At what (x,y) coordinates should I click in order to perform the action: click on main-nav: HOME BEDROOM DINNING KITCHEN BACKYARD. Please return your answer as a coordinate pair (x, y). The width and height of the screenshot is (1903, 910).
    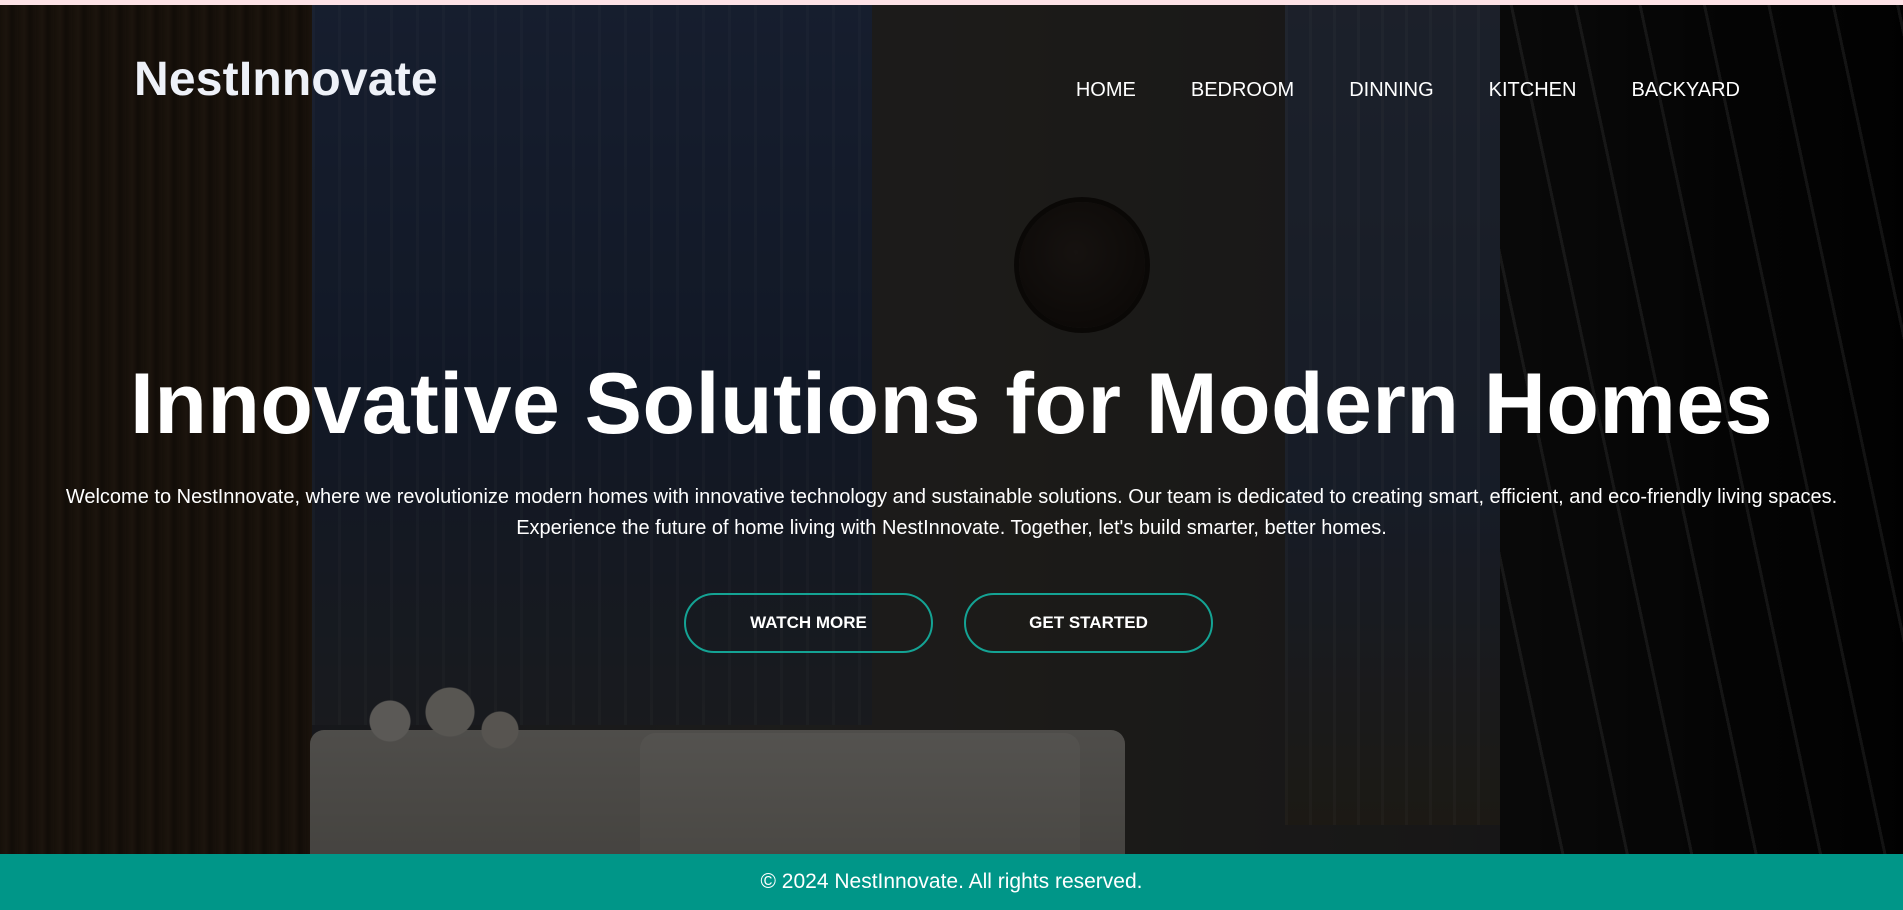
    Looking at the image, I should click on (1408, 90).